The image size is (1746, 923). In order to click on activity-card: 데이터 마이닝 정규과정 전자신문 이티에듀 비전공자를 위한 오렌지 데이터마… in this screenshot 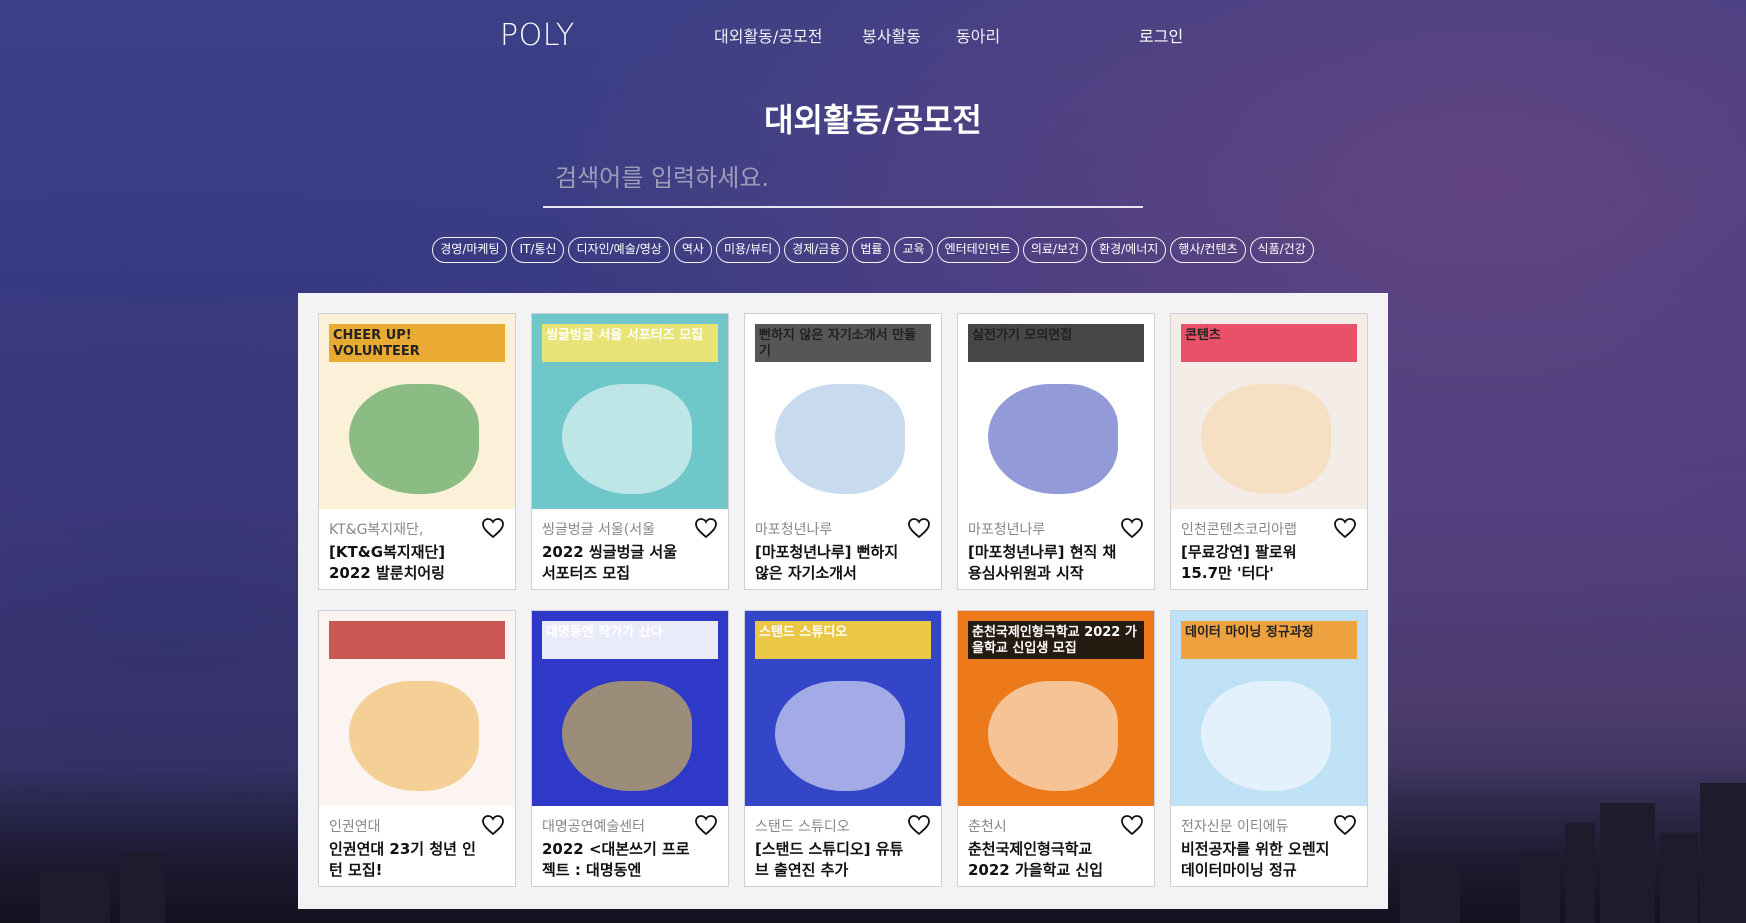, I will do `click(1269, 748)`.